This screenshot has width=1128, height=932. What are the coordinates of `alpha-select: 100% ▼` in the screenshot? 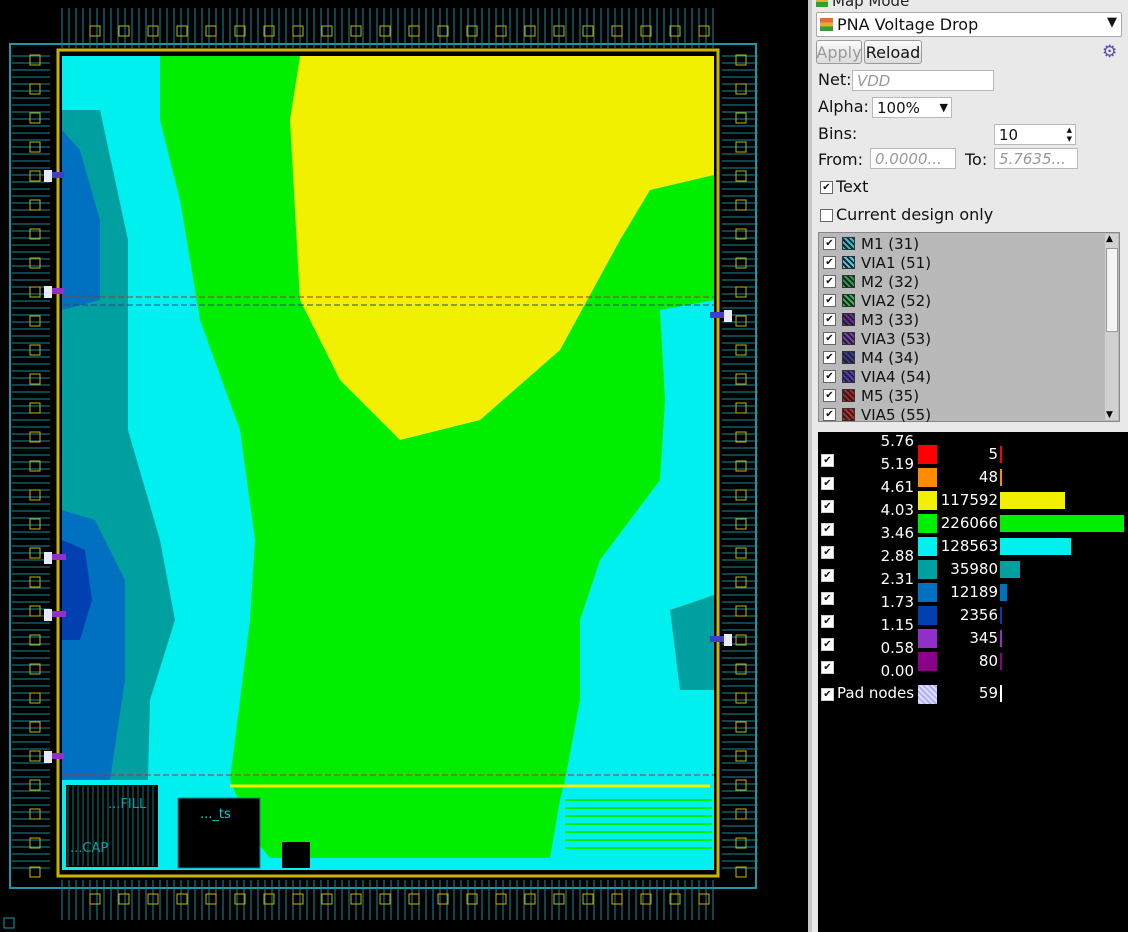 It's located at (912, 107).